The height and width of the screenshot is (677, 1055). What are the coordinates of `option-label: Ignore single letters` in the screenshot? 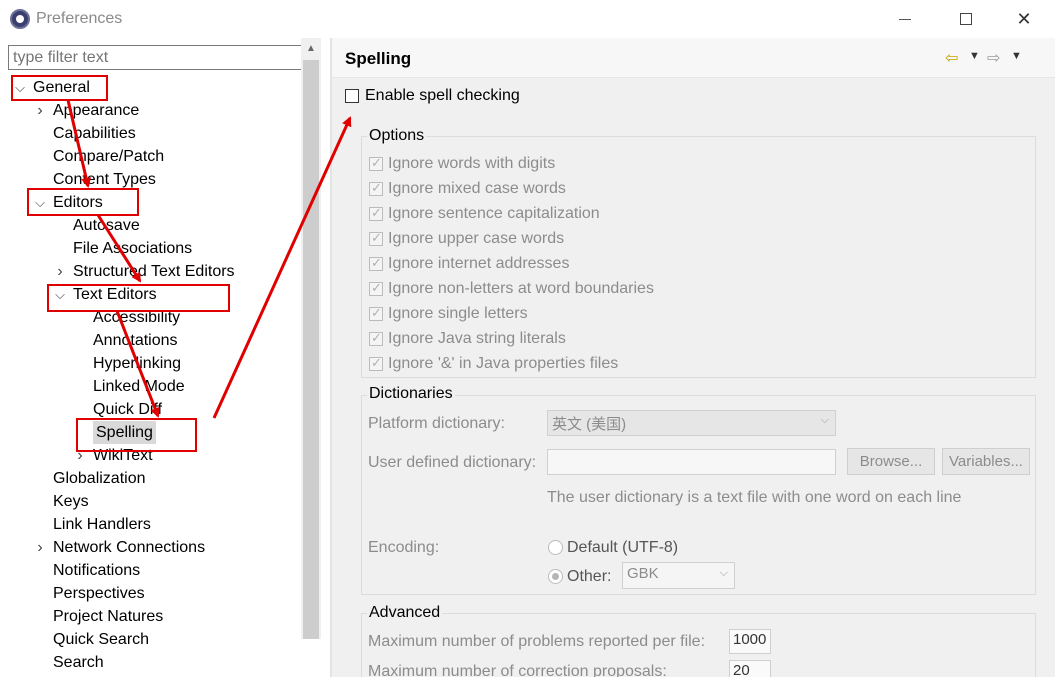 It's located at (458, 314).